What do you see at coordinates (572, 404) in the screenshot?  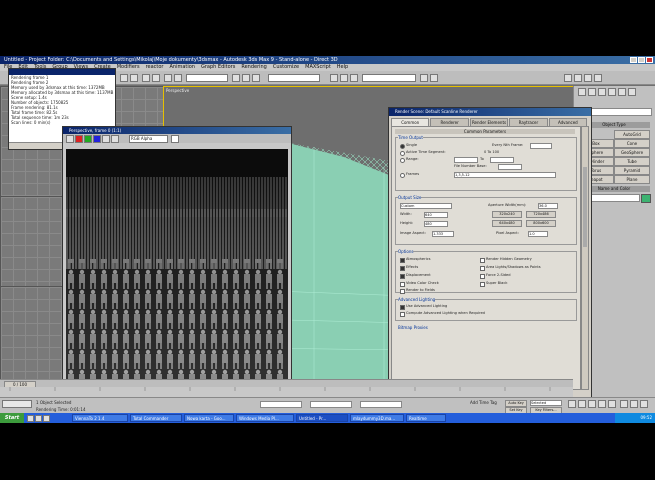 I see `go-to-start-icon` at bounding box center [572, 404].